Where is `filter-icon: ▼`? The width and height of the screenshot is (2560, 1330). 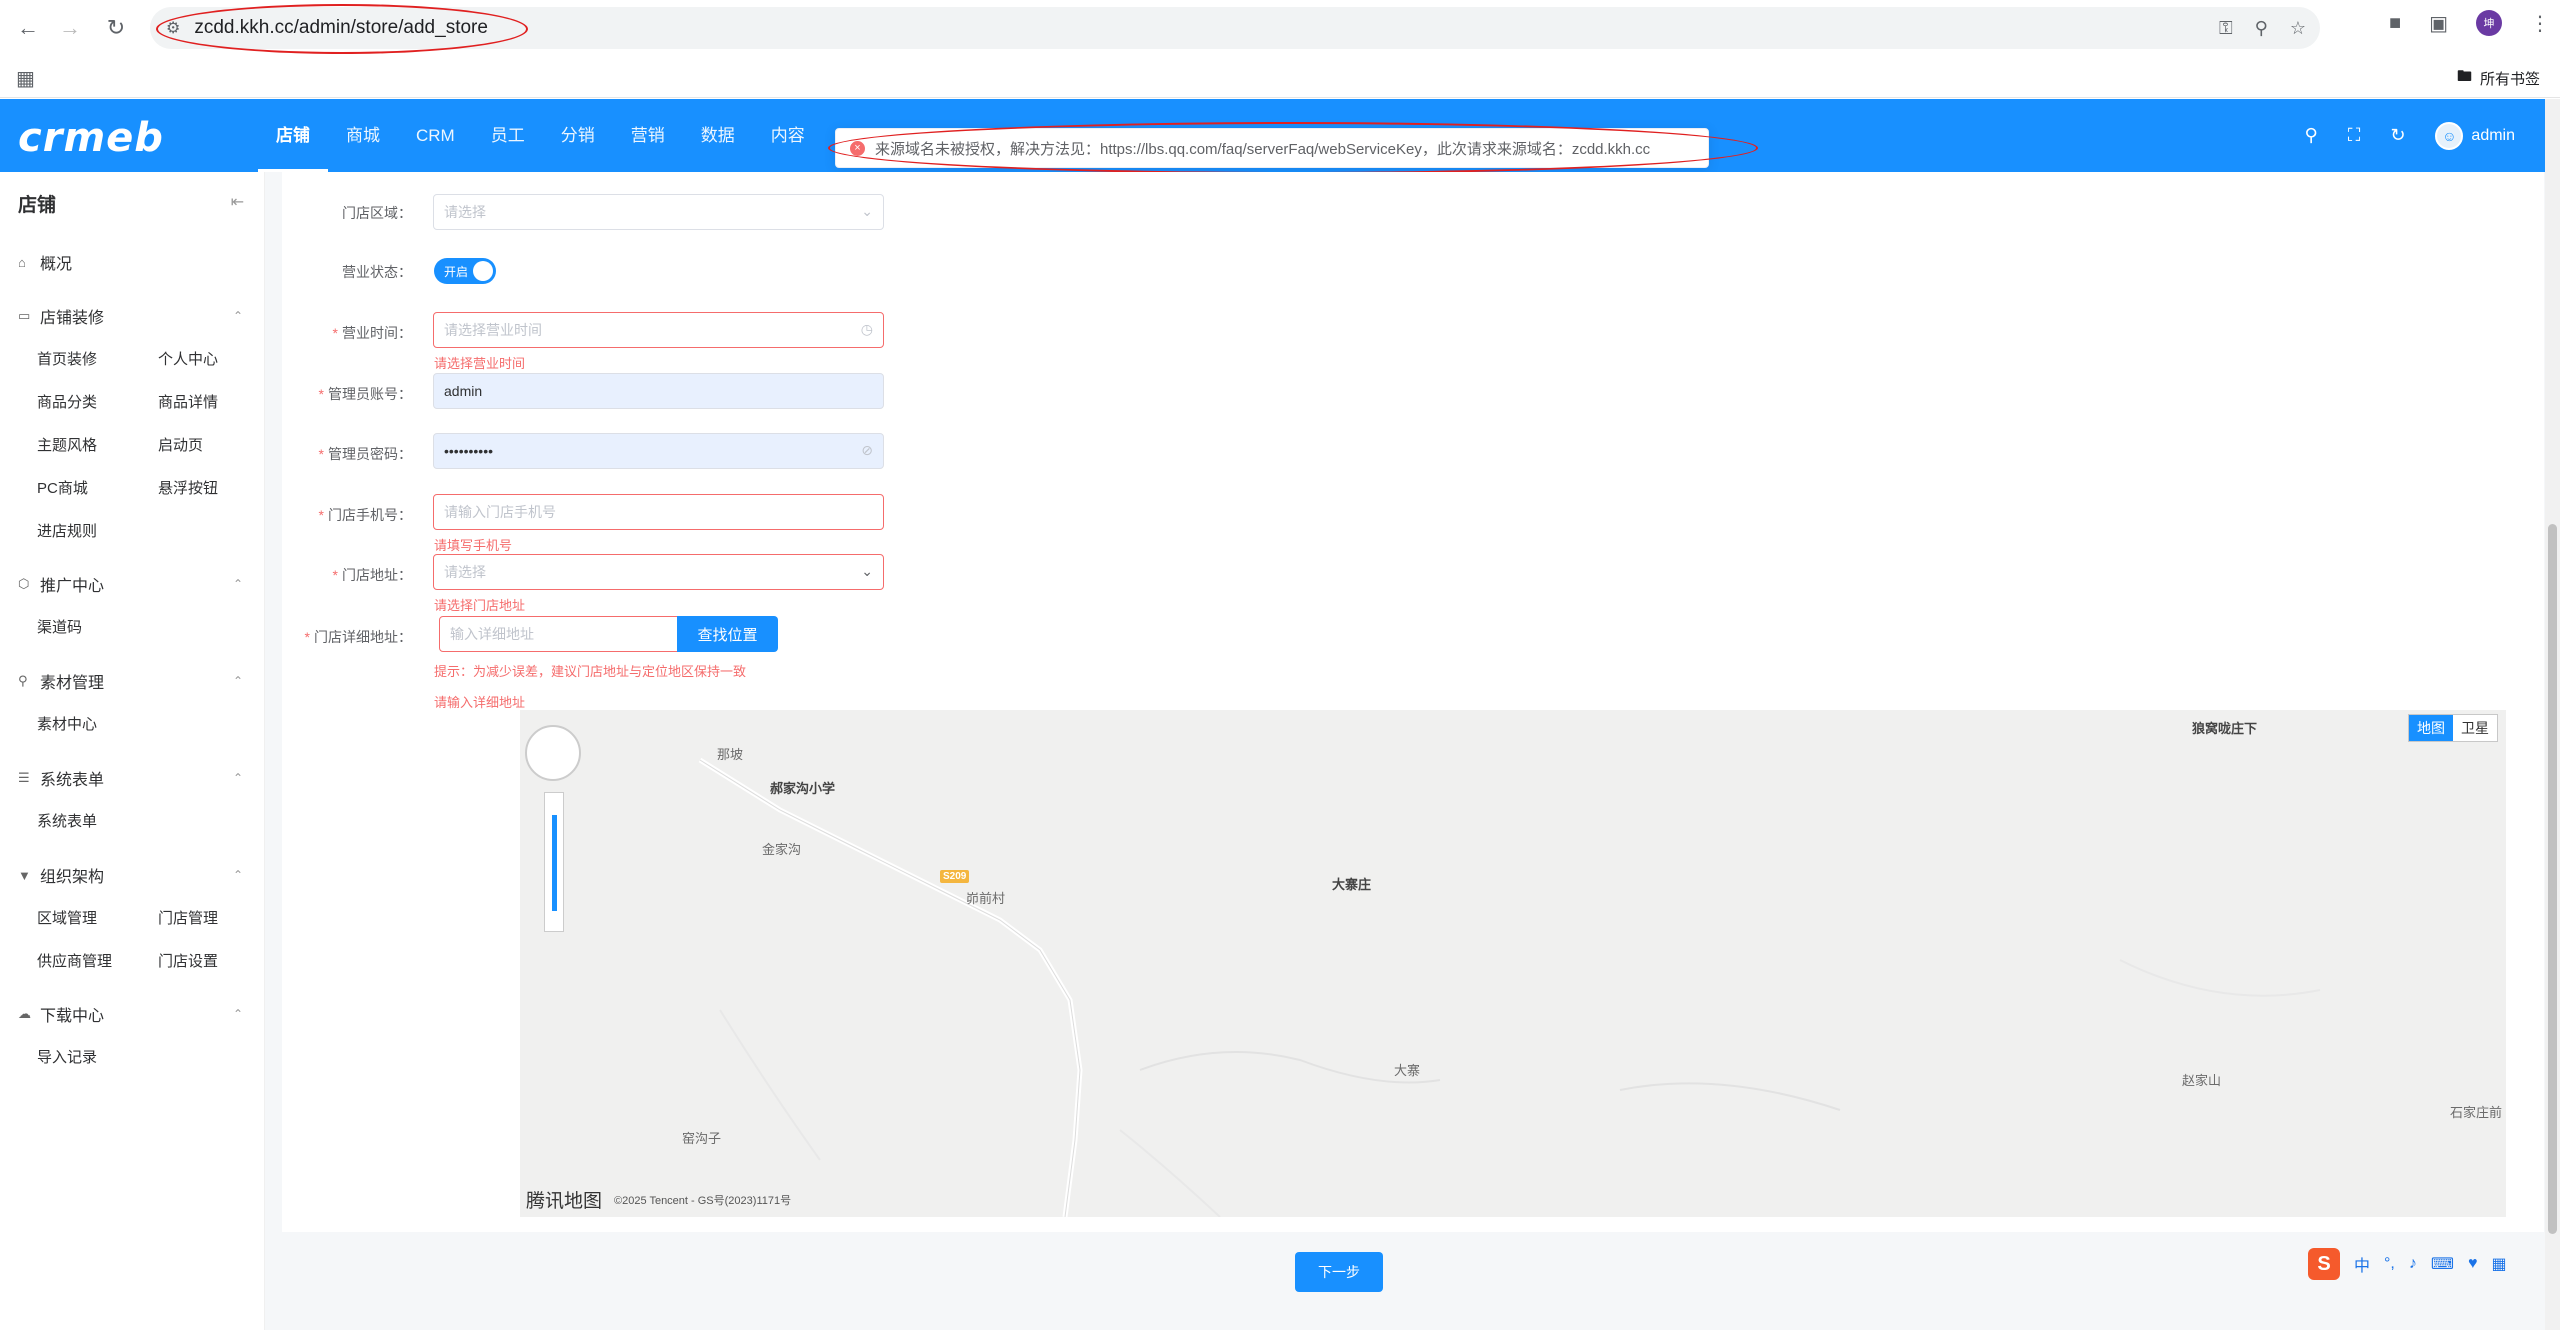
filter-icon: ▼ is located at coordinates (24, 875).